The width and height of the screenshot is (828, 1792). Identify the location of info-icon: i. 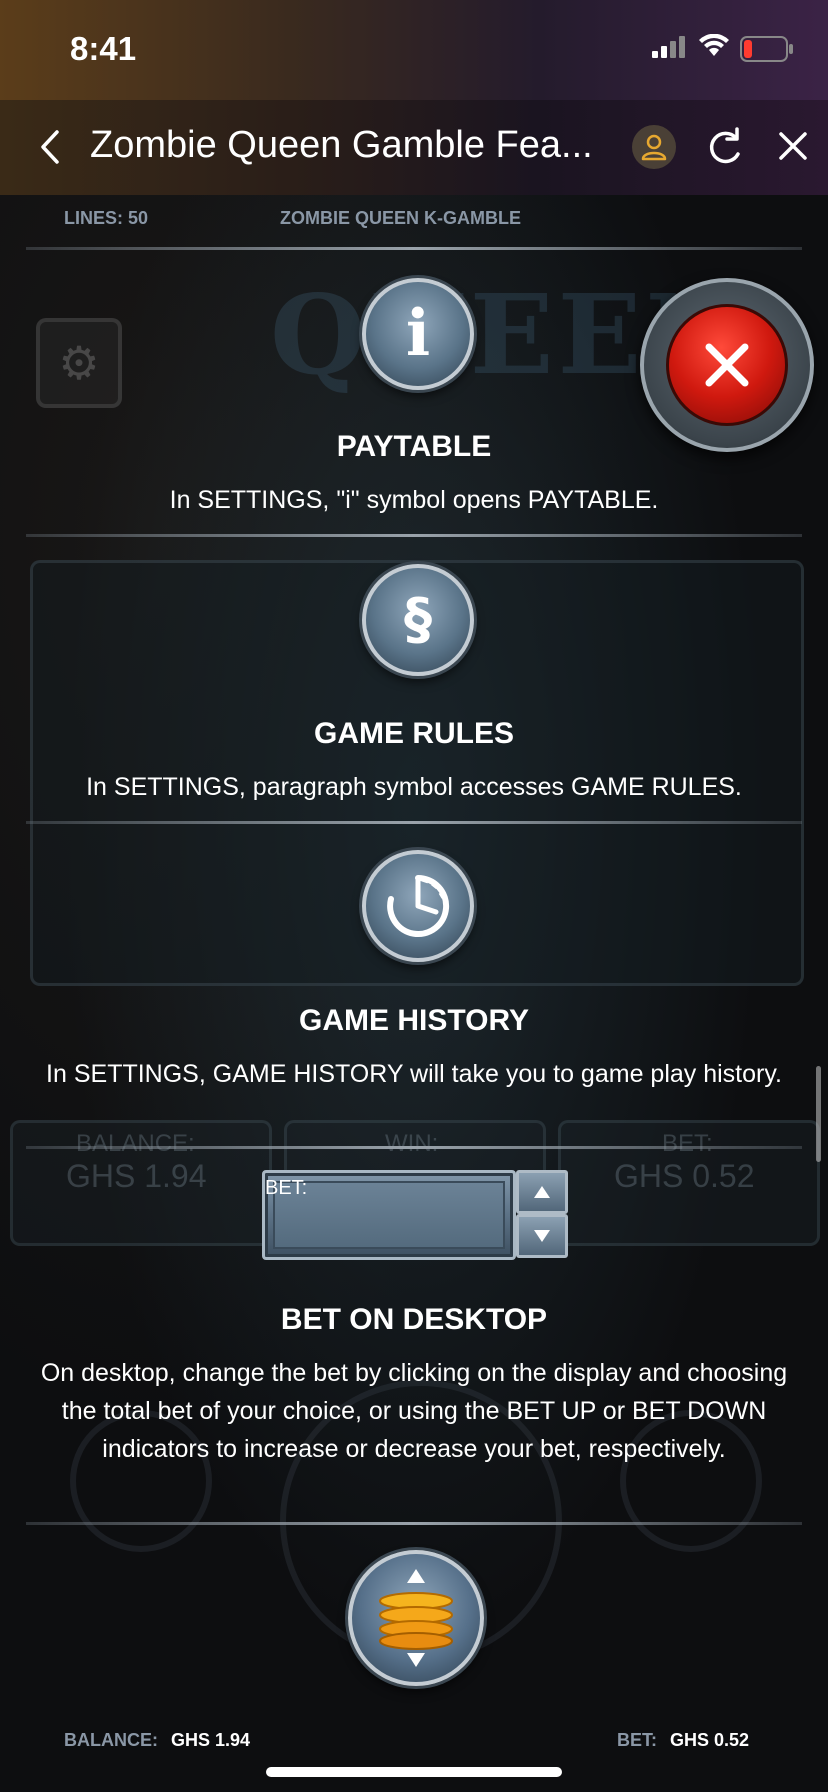
(418, 334).